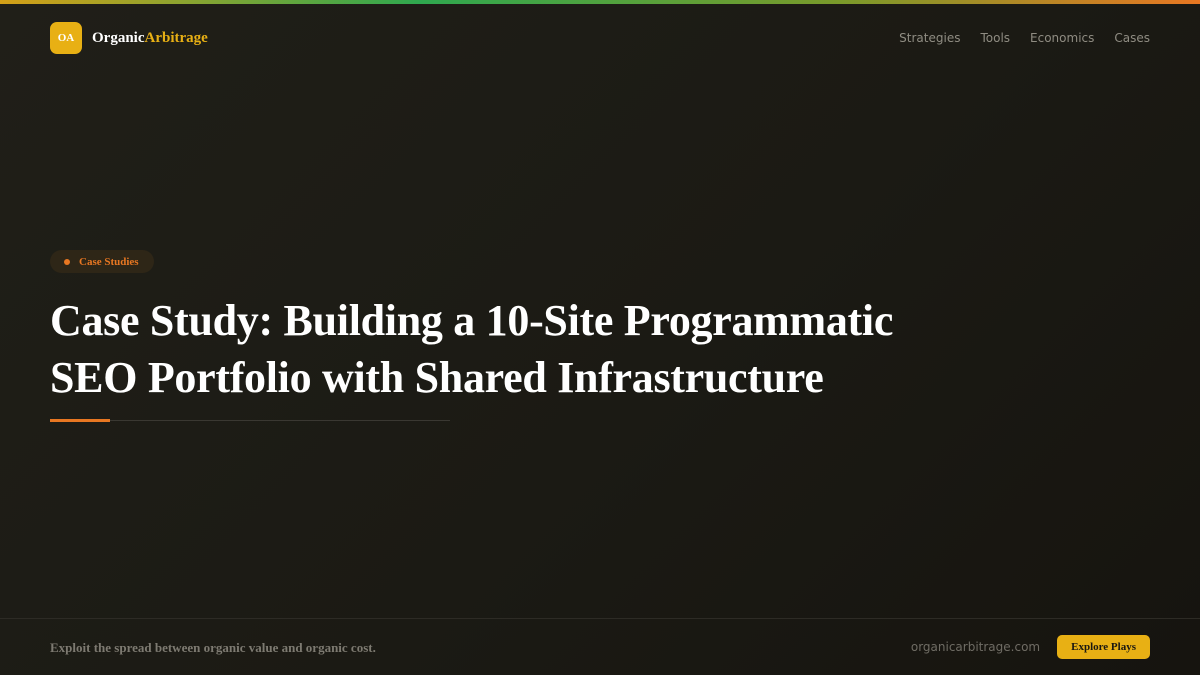 This screenshot has height=675, width=1200. What do you see at coordinates (80, 420) in the screenshot?
I see `title-divider-accent` at bounding box center [80, 420].